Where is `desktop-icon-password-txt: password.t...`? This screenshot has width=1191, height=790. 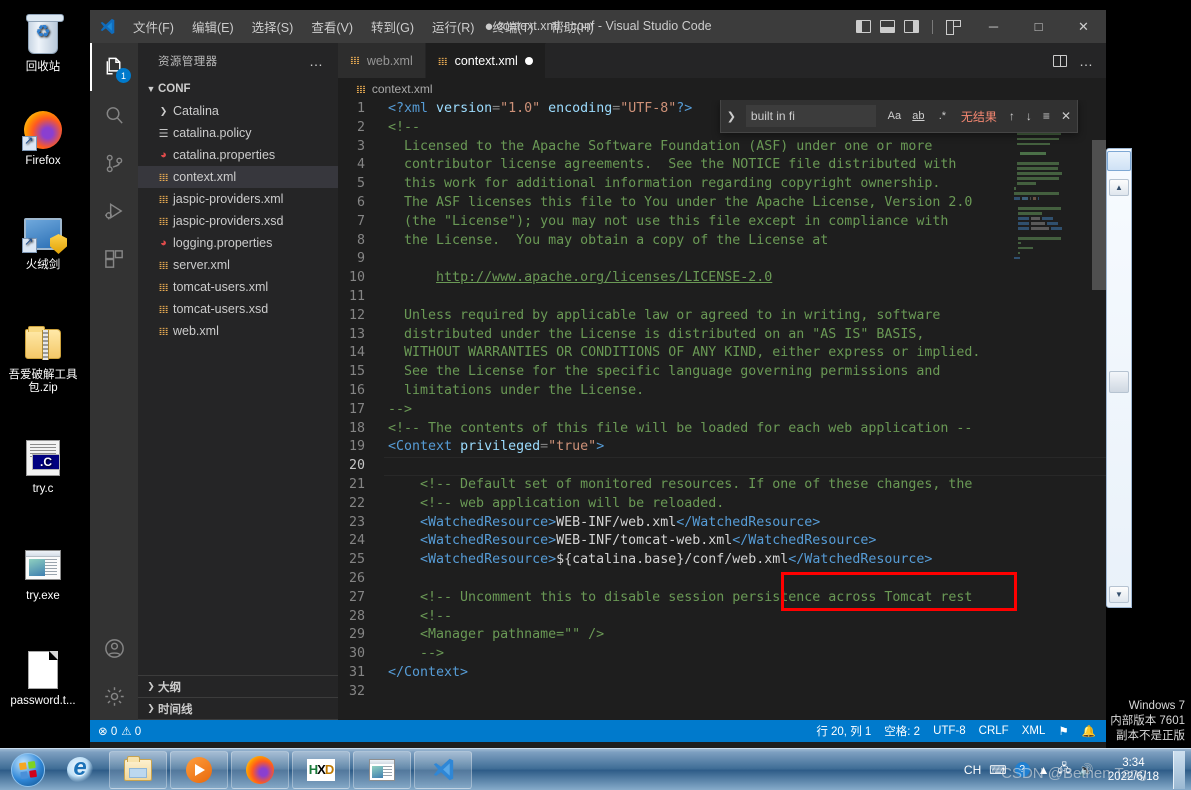 desktop-icon-password-txt: password.t... is located at coordinates (43, 678).